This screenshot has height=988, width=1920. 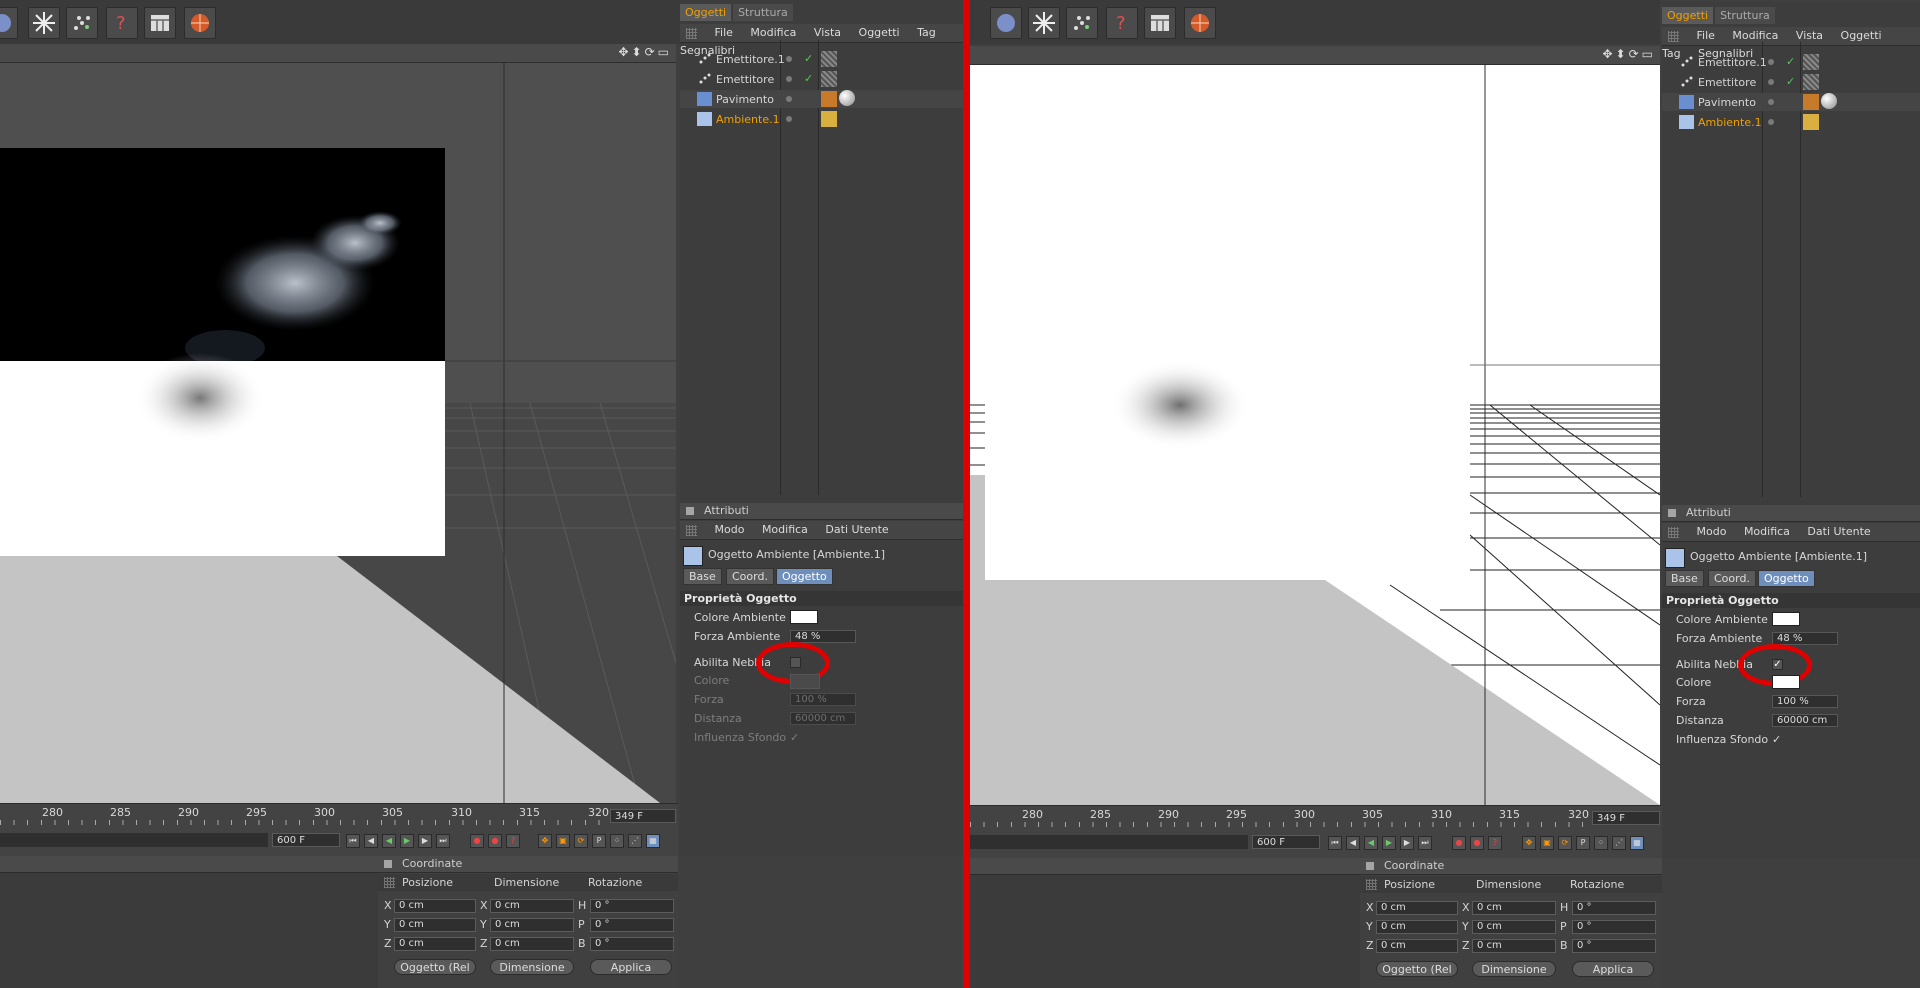 I want to click on menu-tag: Tag, so click(x=926, y=33).